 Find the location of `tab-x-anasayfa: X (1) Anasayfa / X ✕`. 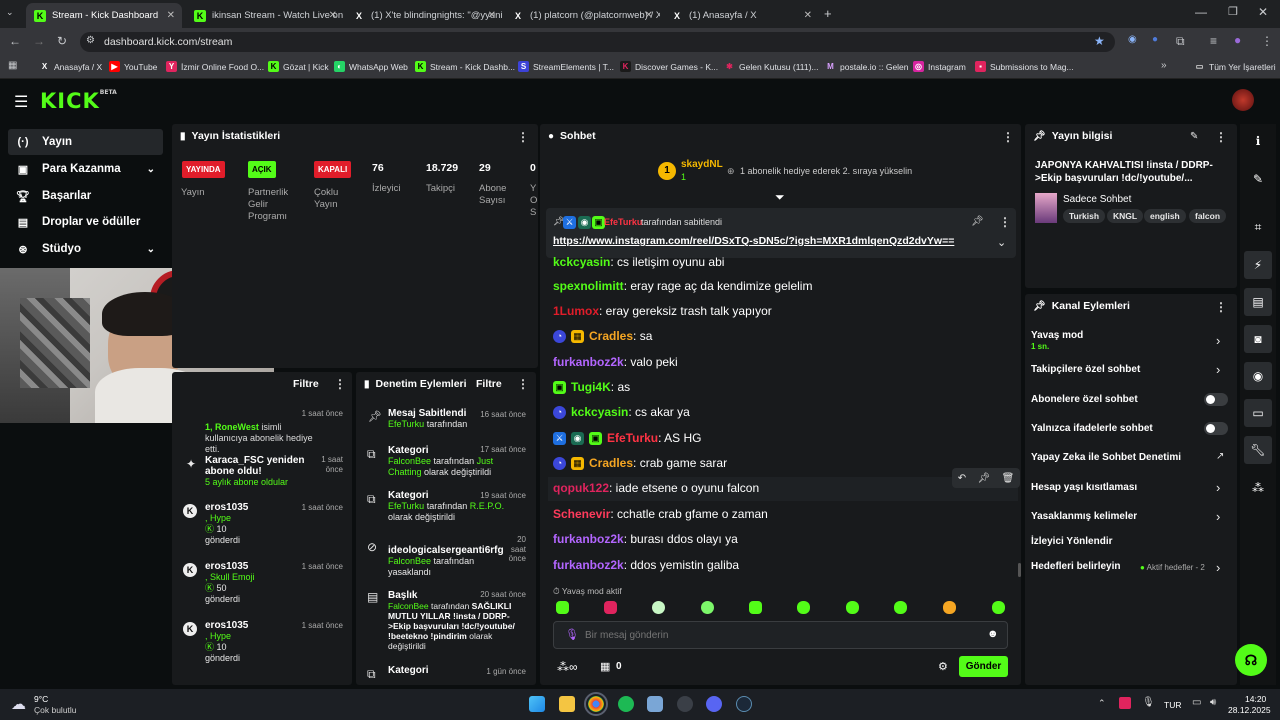

tab-x-anasayfa: X (1) Anasayfa / X ✕ is located at coordinates (741, 15).